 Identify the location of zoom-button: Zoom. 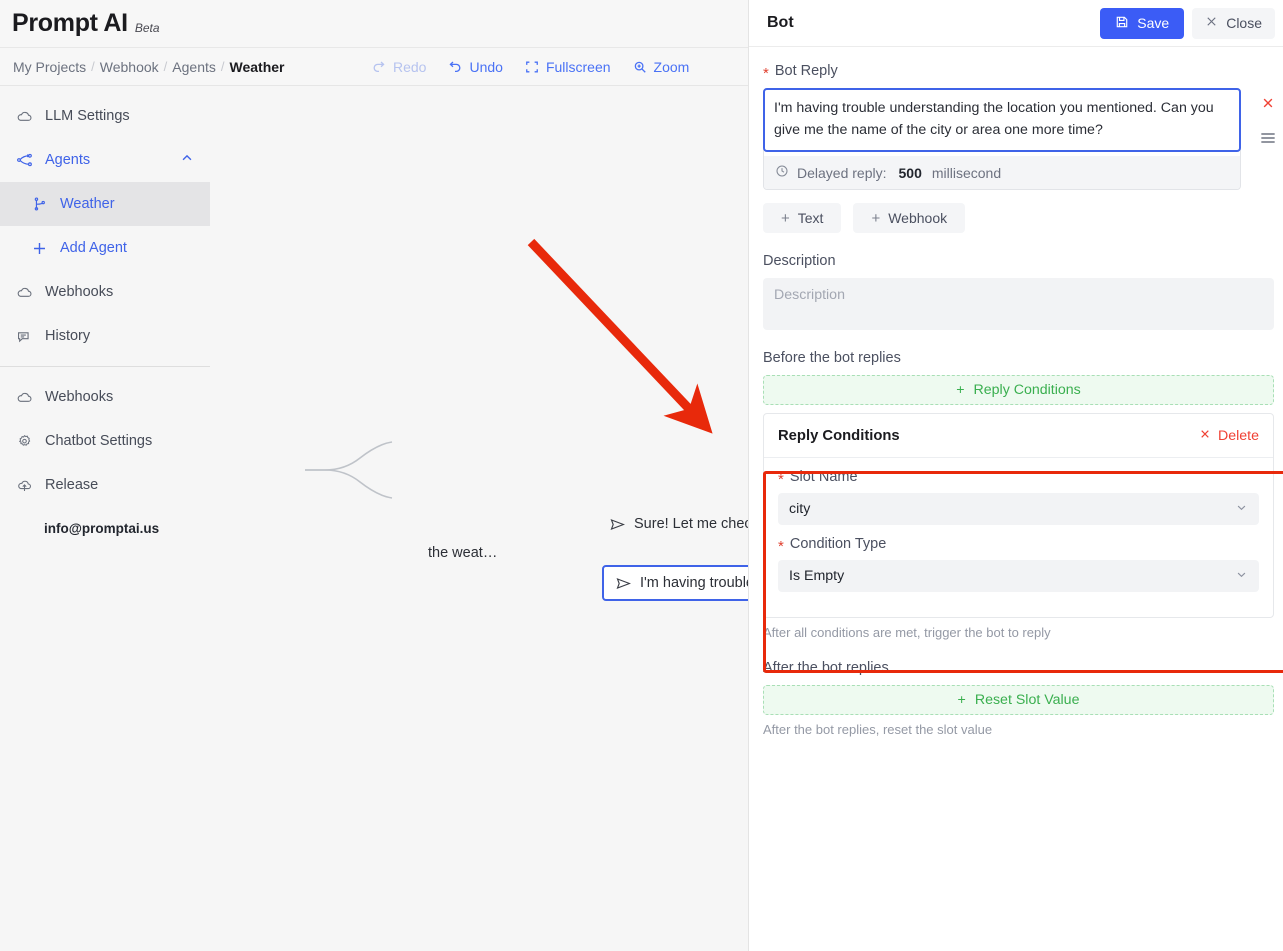
(661, 67).